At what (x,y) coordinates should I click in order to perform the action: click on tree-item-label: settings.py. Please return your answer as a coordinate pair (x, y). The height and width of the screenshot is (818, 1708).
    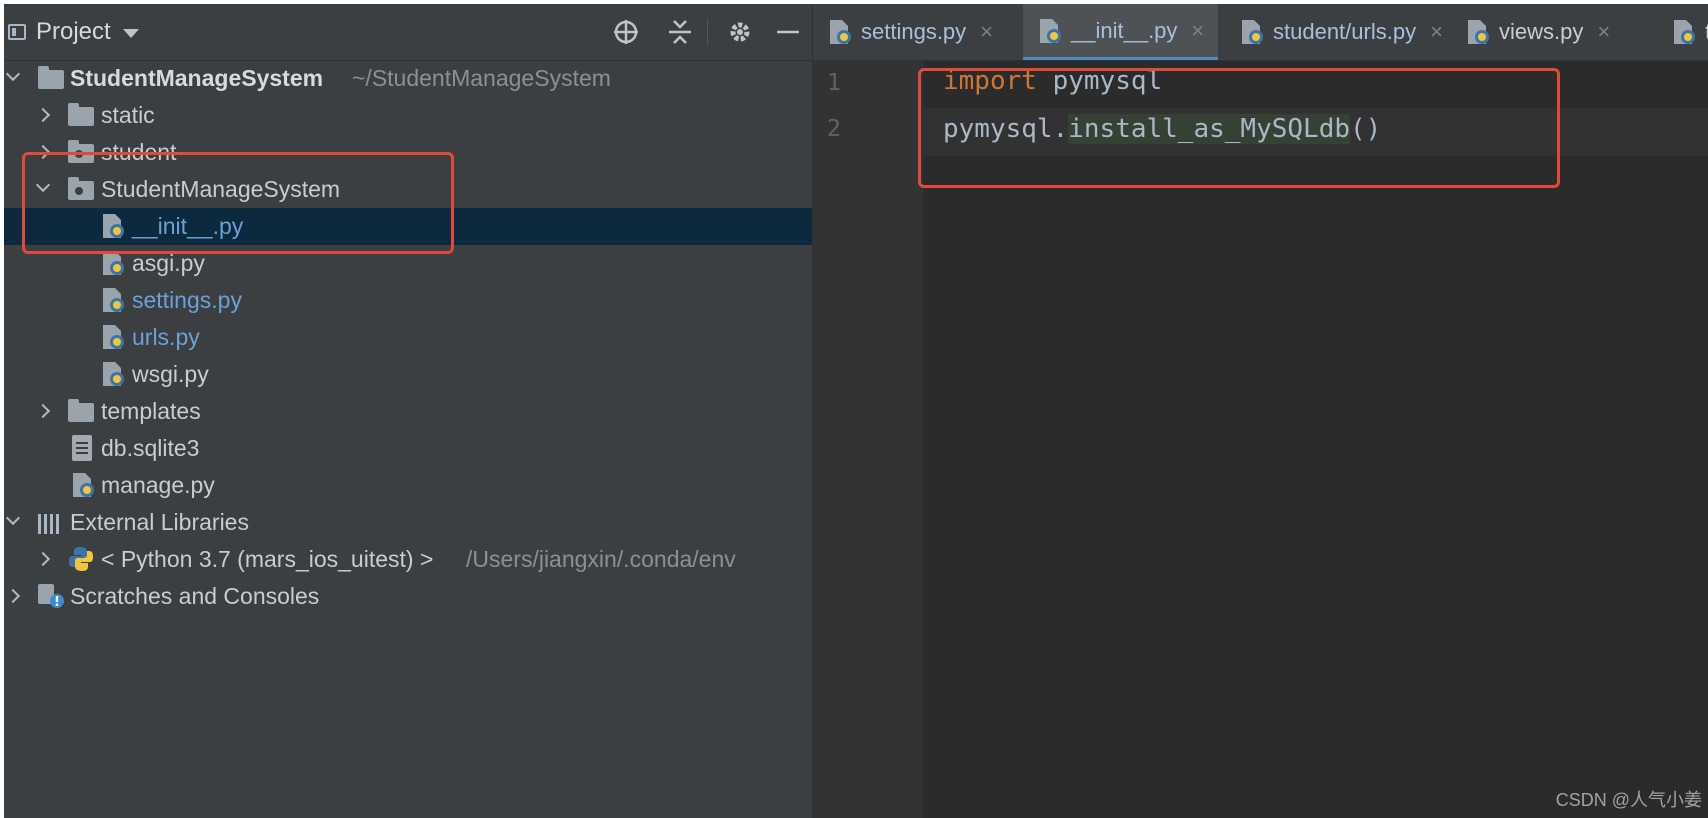
    Looking at the image, I should click on (187, 300).